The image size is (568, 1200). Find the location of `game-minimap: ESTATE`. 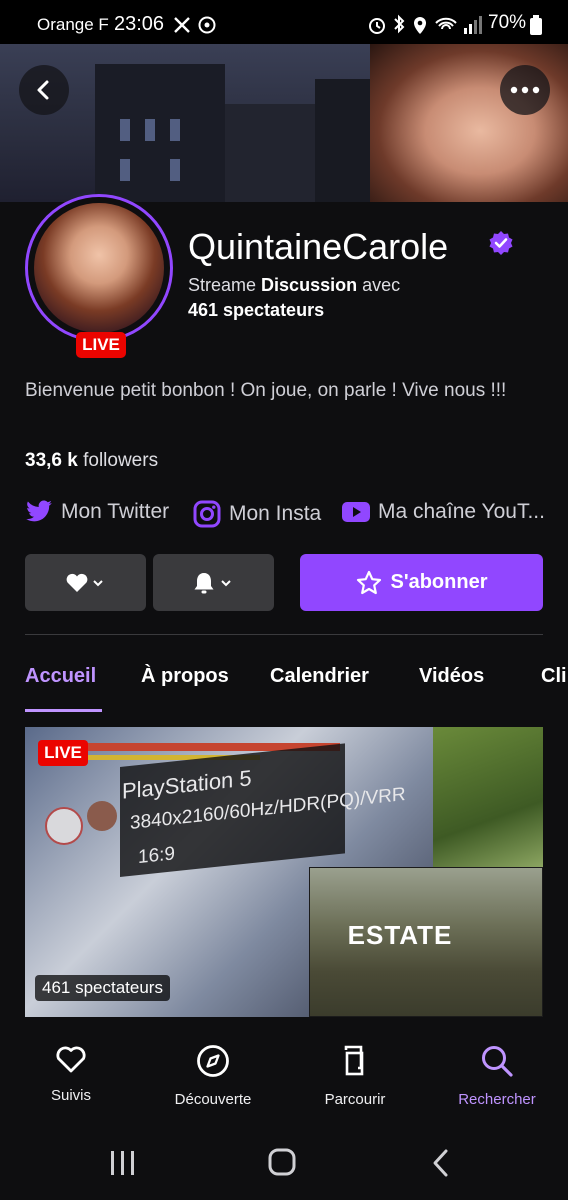

game-minimap: ESTATE is located at coordinates (426, 942).